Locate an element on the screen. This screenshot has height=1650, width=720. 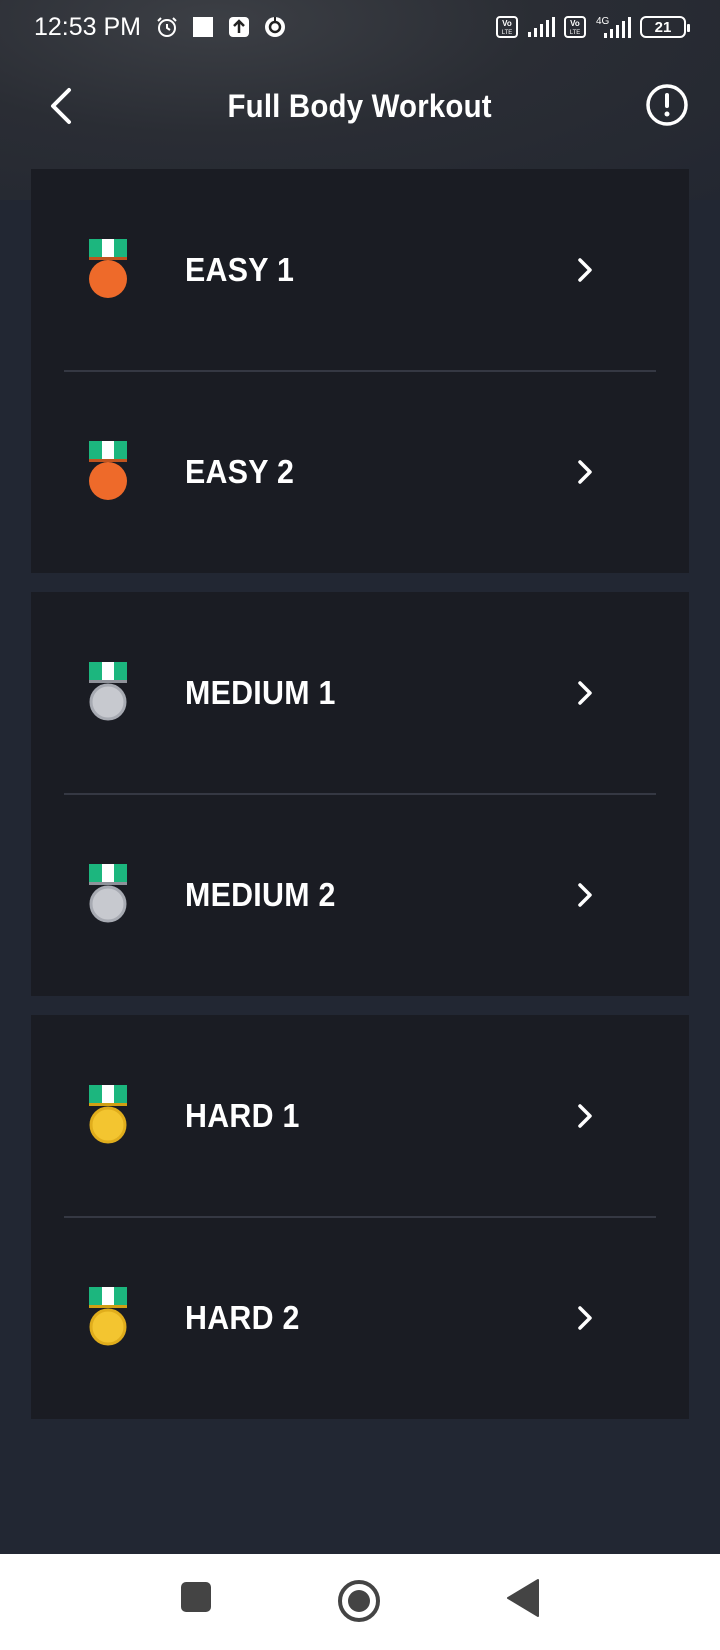
signal-icon is located at coordinates (541, 27).